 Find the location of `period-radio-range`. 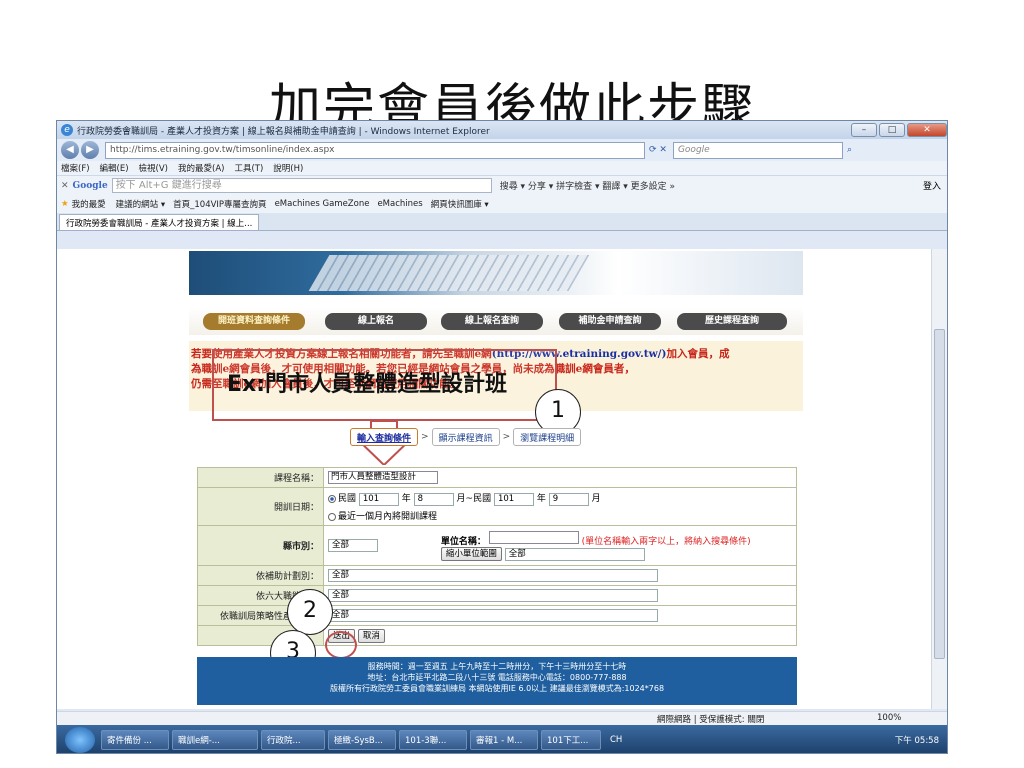

period-radio-range is located at coordinates (332, 498).